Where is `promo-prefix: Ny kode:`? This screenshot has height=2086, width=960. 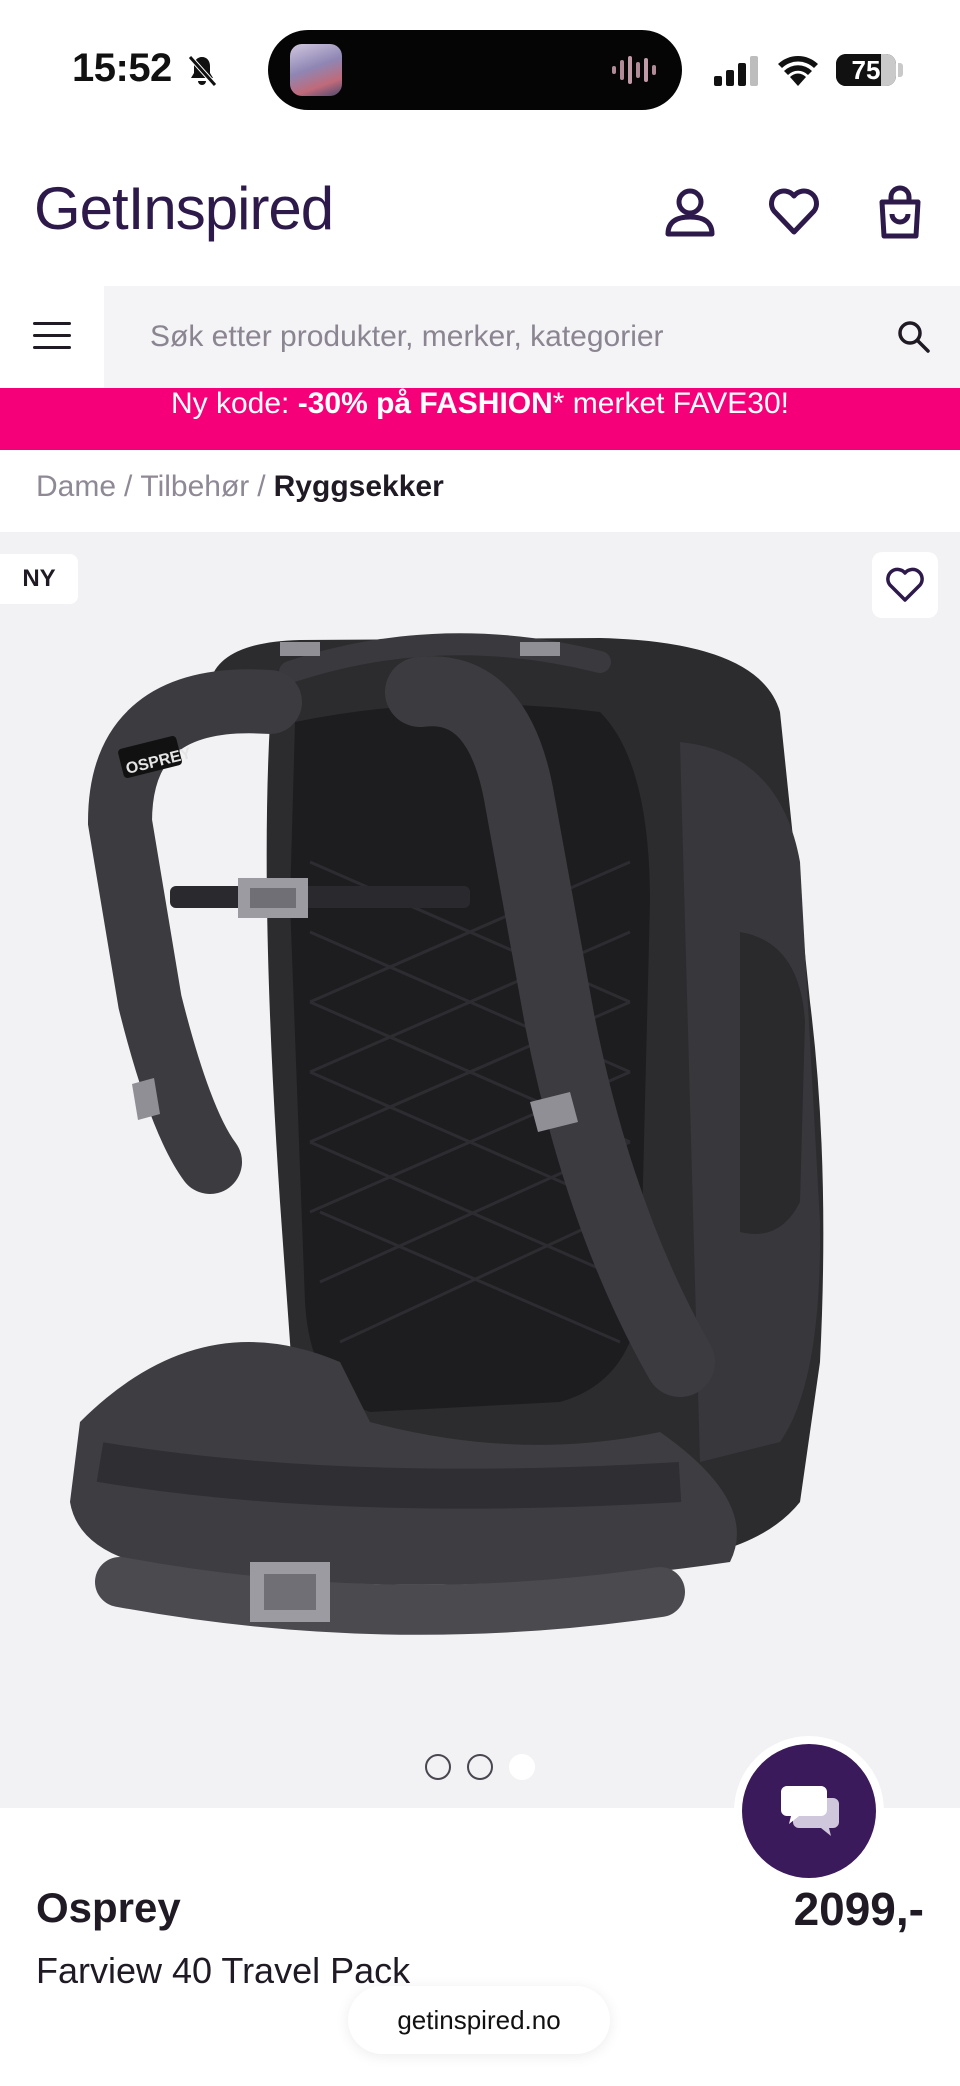 promo-prefix: Ny kode: is located at coordinates (234, 404).